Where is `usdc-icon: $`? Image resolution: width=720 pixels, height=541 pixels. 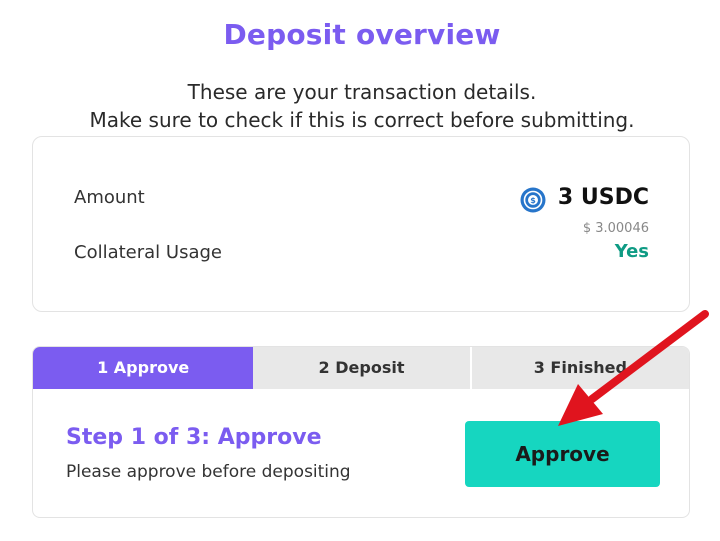 usdc-icon: $ is located at coordinates (533, 200).